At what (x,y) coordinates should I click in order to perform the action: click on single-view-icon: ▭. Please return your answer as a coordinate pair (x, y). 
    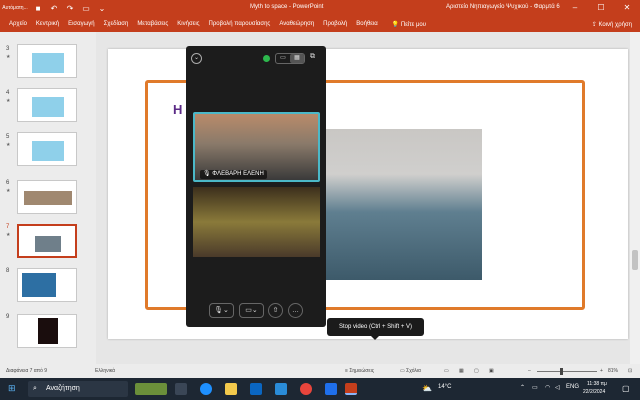
    Looking at the image, I should click on (283, 58).